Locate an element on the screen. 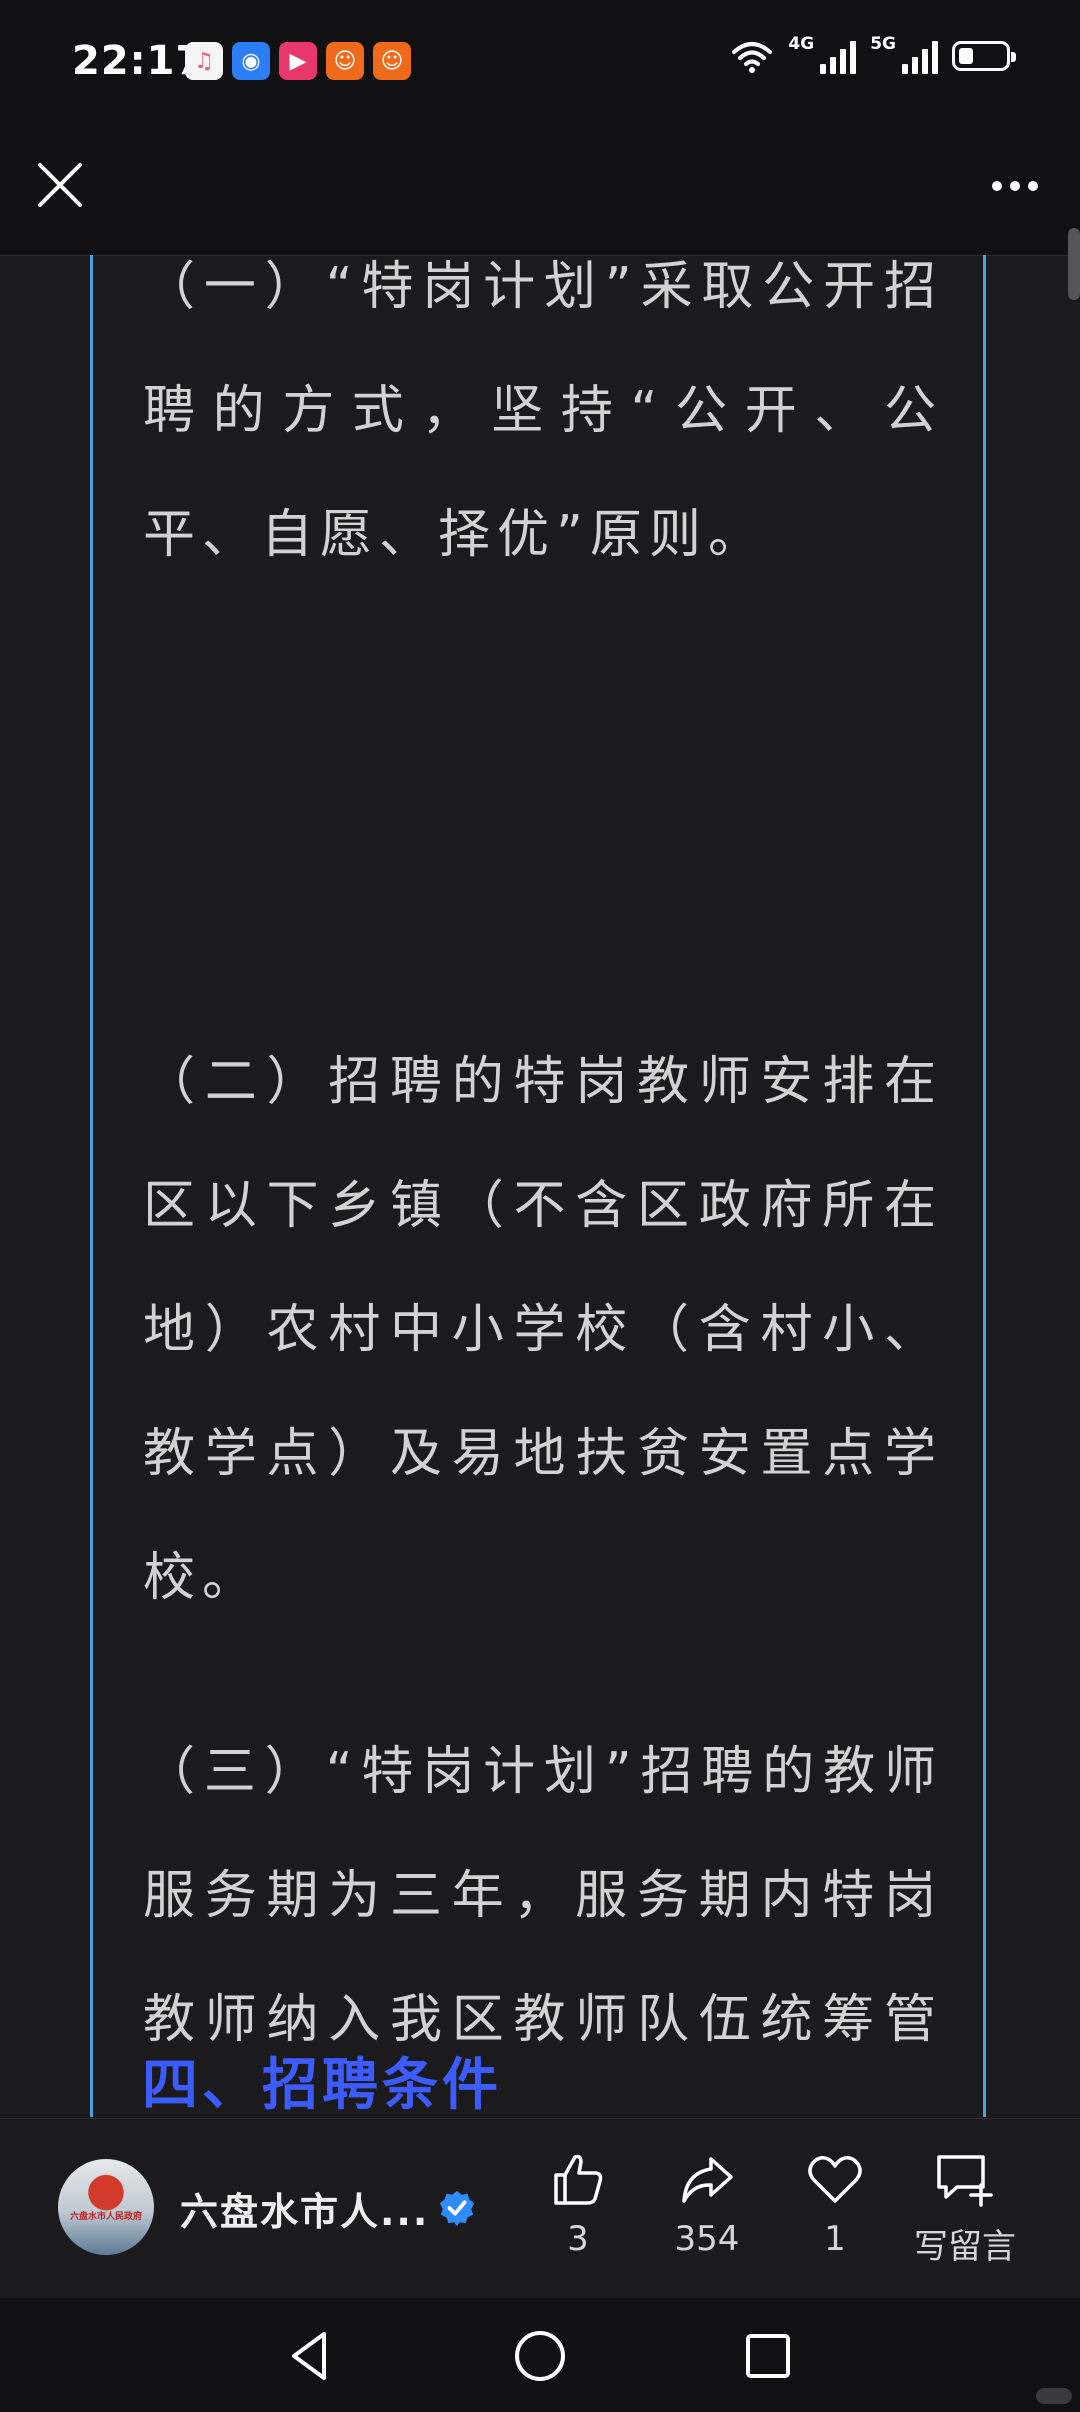  bottom-action-bar: 六盘水市人民政府 六盘水市人... 3 354 1 写留言 is located at coordinates (540, 2208).